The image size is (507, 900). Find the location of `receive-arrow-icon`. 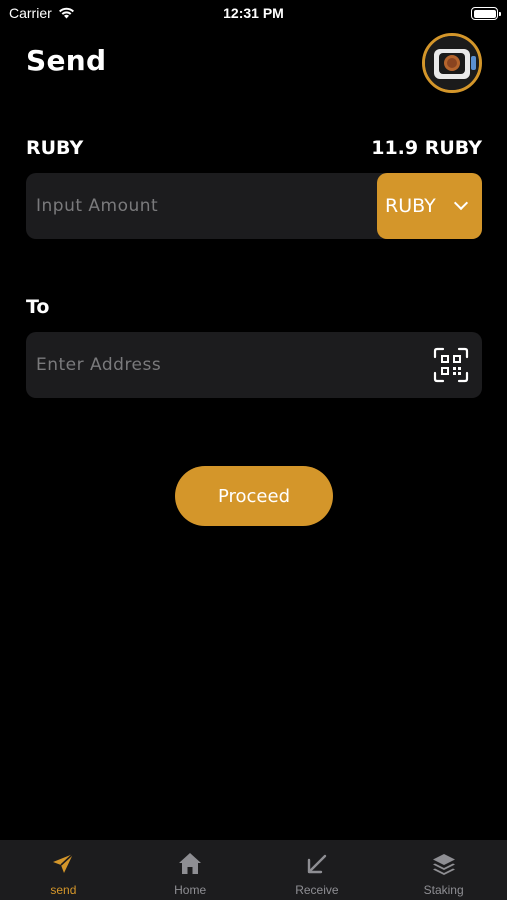

receive-arrow-icon is located at coordinates (317, 864).